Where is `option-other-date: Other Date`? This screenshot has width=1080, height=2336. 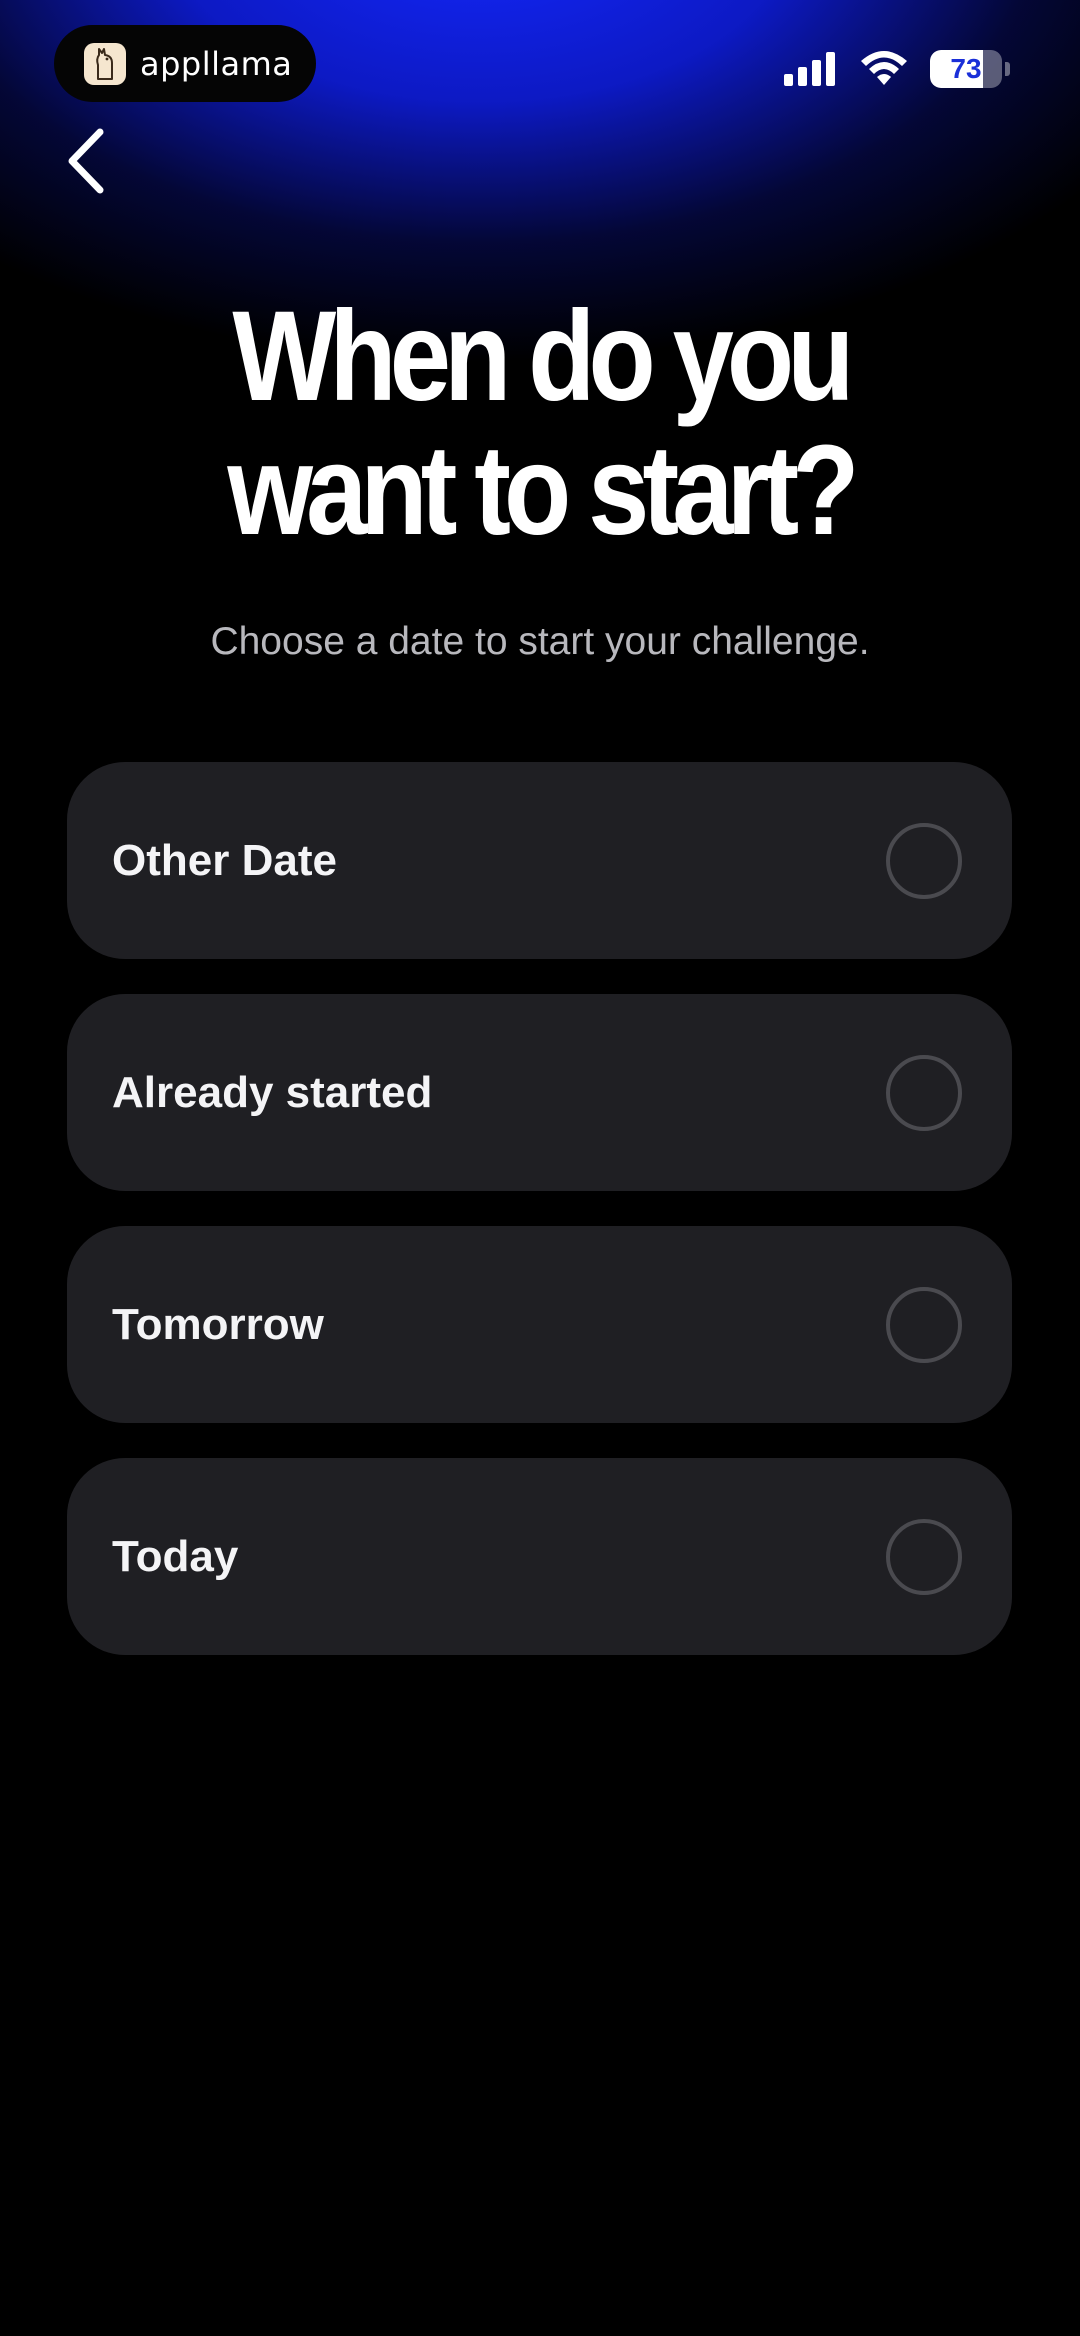 option-other-date: Other Date is located at coordinates (539, 860).